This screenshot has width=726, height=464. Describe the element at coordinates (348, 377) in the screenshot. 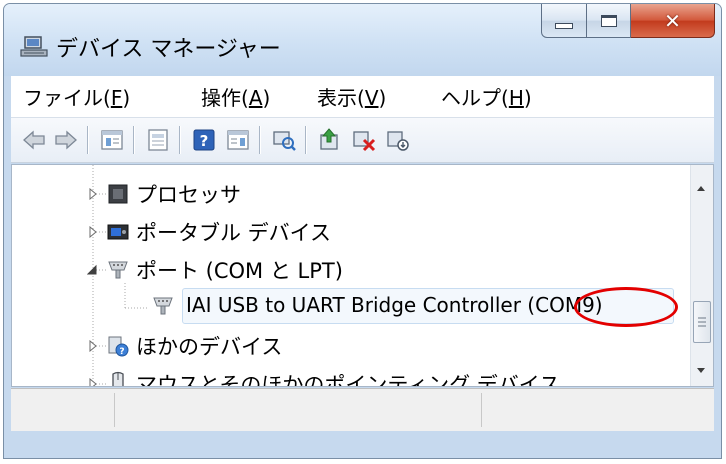

I see `tree-item-mice: マウスとそのほかのポインティング デバイス` at that location.